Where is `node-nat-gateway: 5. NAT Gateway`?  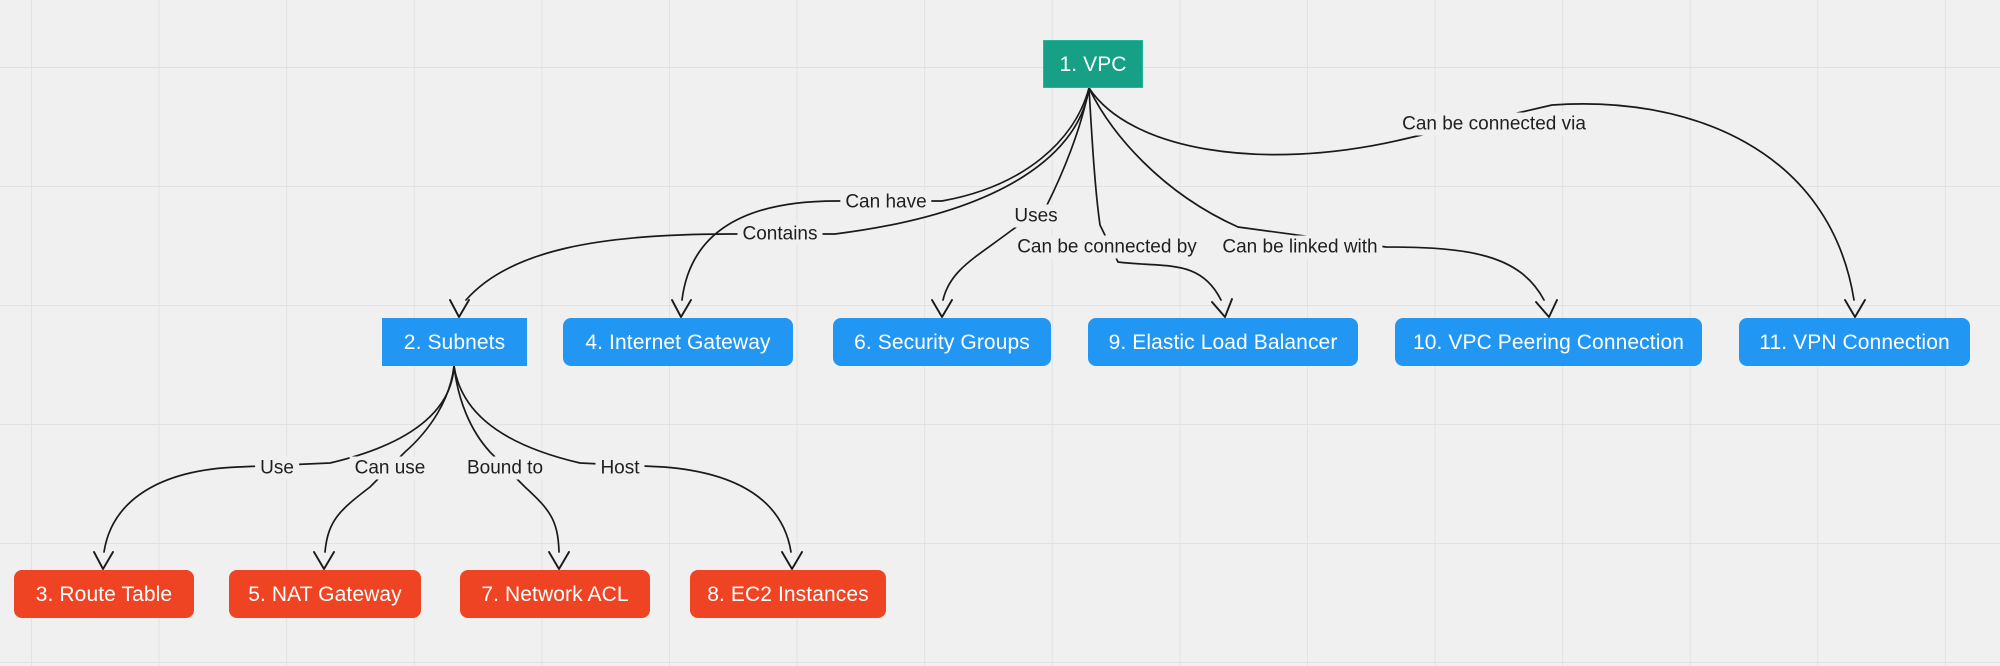 node-nat-gateway: 5. NAT Gateway is located at coordinates (325, 594).